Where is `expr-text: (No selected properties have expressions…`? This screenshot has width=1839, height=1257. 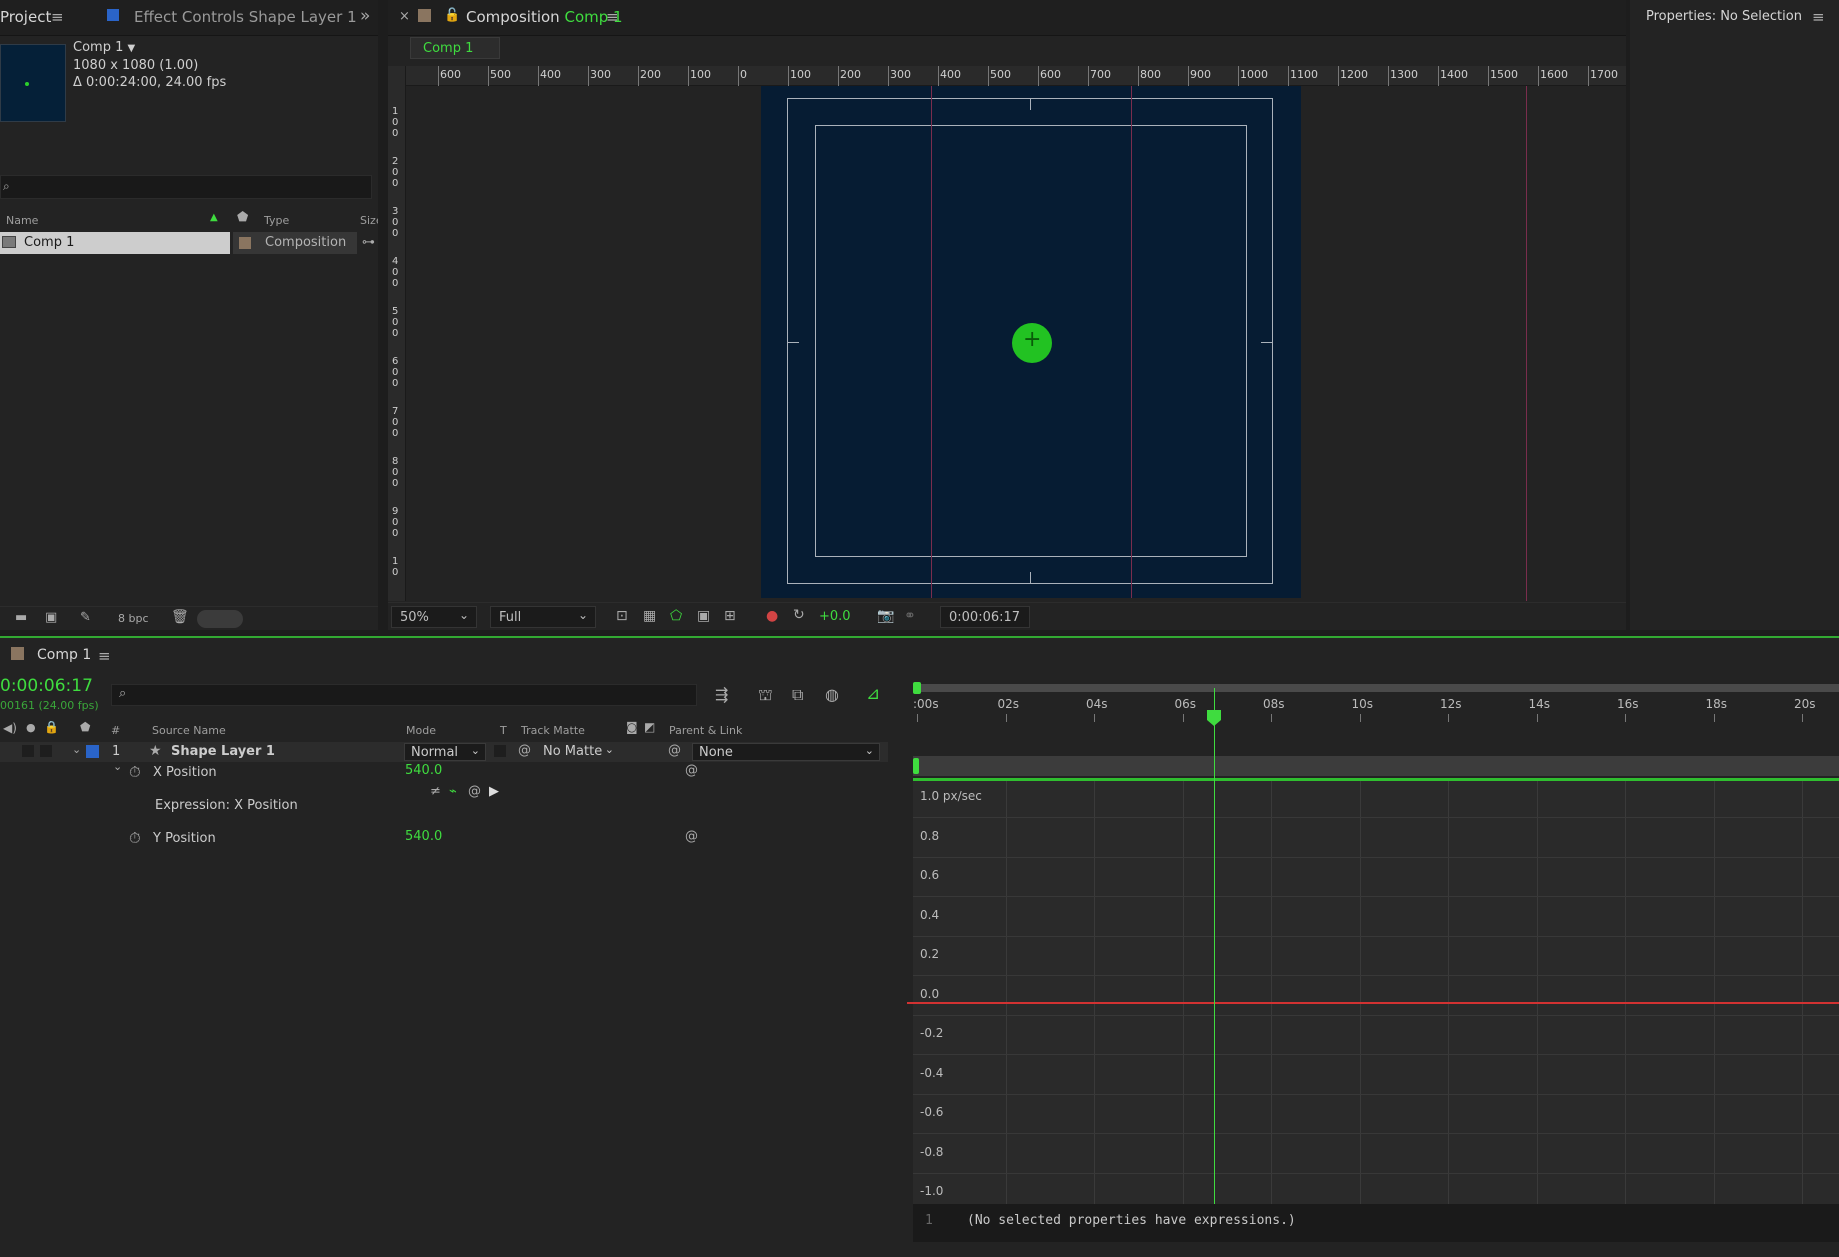
expr-text: (No selected properties have expressions… is located at coordinates (1131, 1220).